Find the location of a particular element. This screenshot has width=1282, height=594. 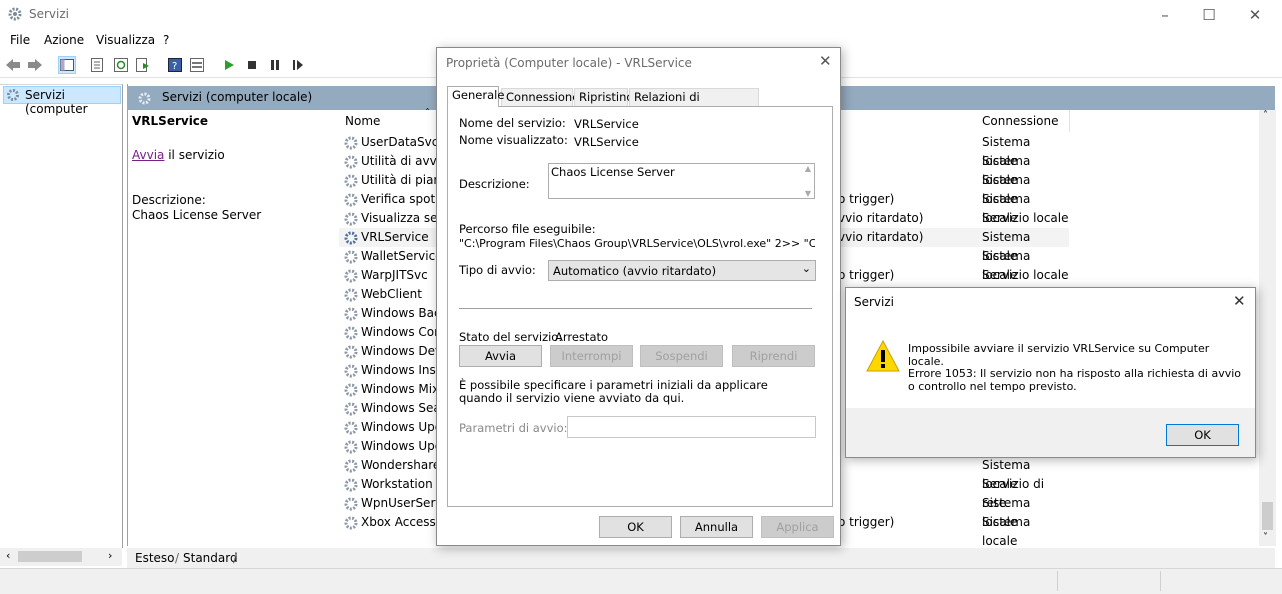

gear-icon is located at coordinates (15, 14).